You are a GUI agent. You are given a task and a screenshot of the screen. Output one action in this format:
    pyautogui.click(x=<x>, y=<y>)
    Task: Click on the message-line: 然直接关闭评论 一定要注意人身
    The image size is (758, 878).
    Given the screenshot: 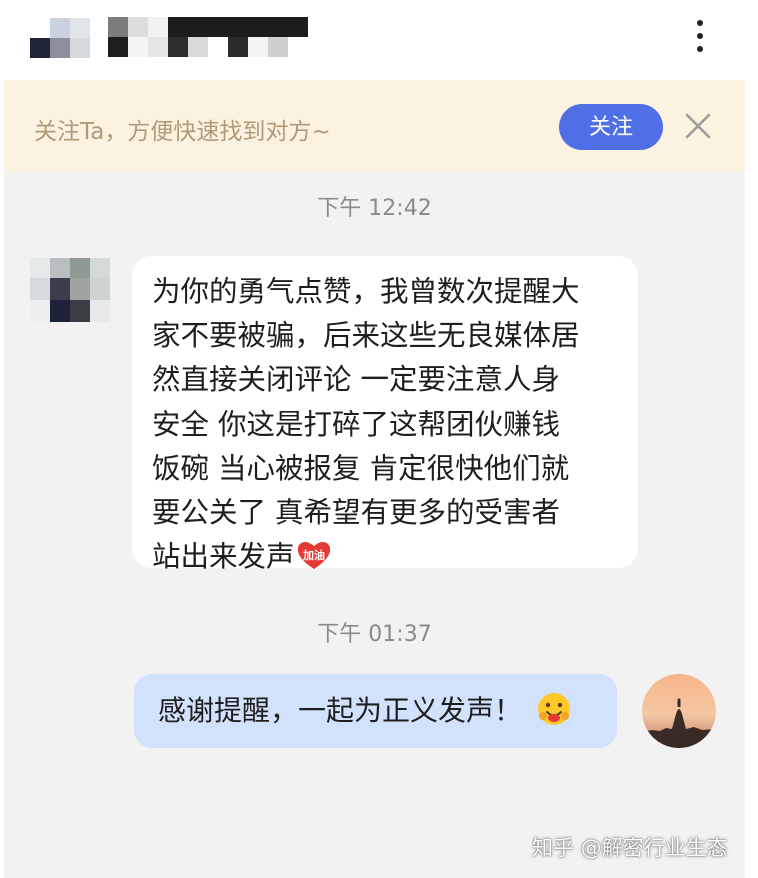 What is the action you would take?
    pyautogui.click(x=356, y=380)
    